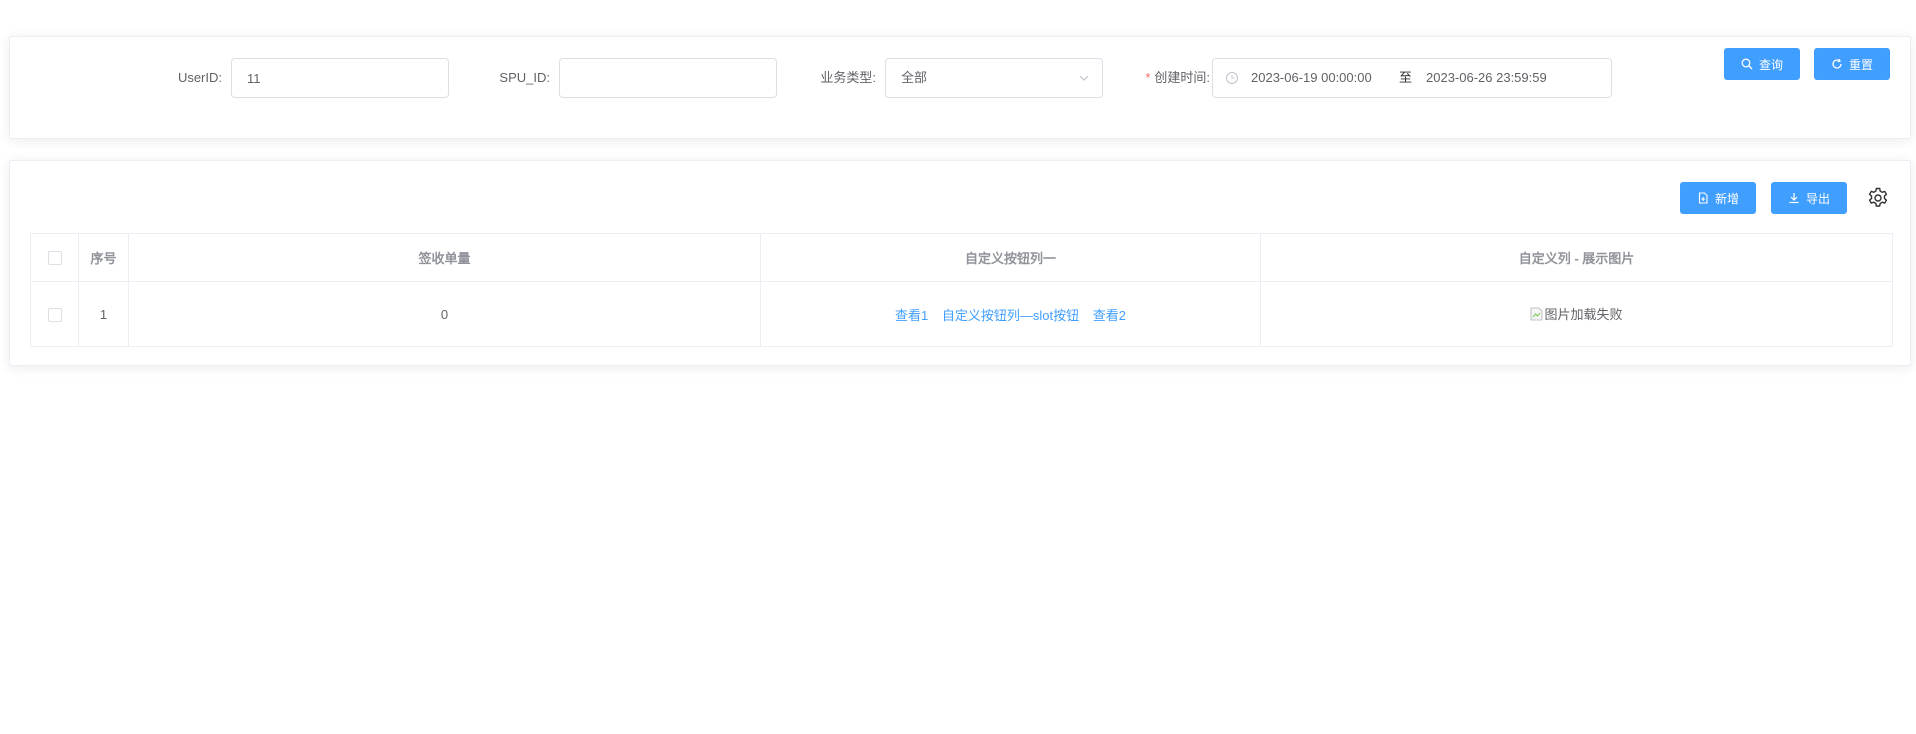 Image resolution: width=1916 pixels, height=734 pixels. Describe the element at coordinates (848, 77) in the screenshot. I see `business-type-label: 业务类型:` at that location.